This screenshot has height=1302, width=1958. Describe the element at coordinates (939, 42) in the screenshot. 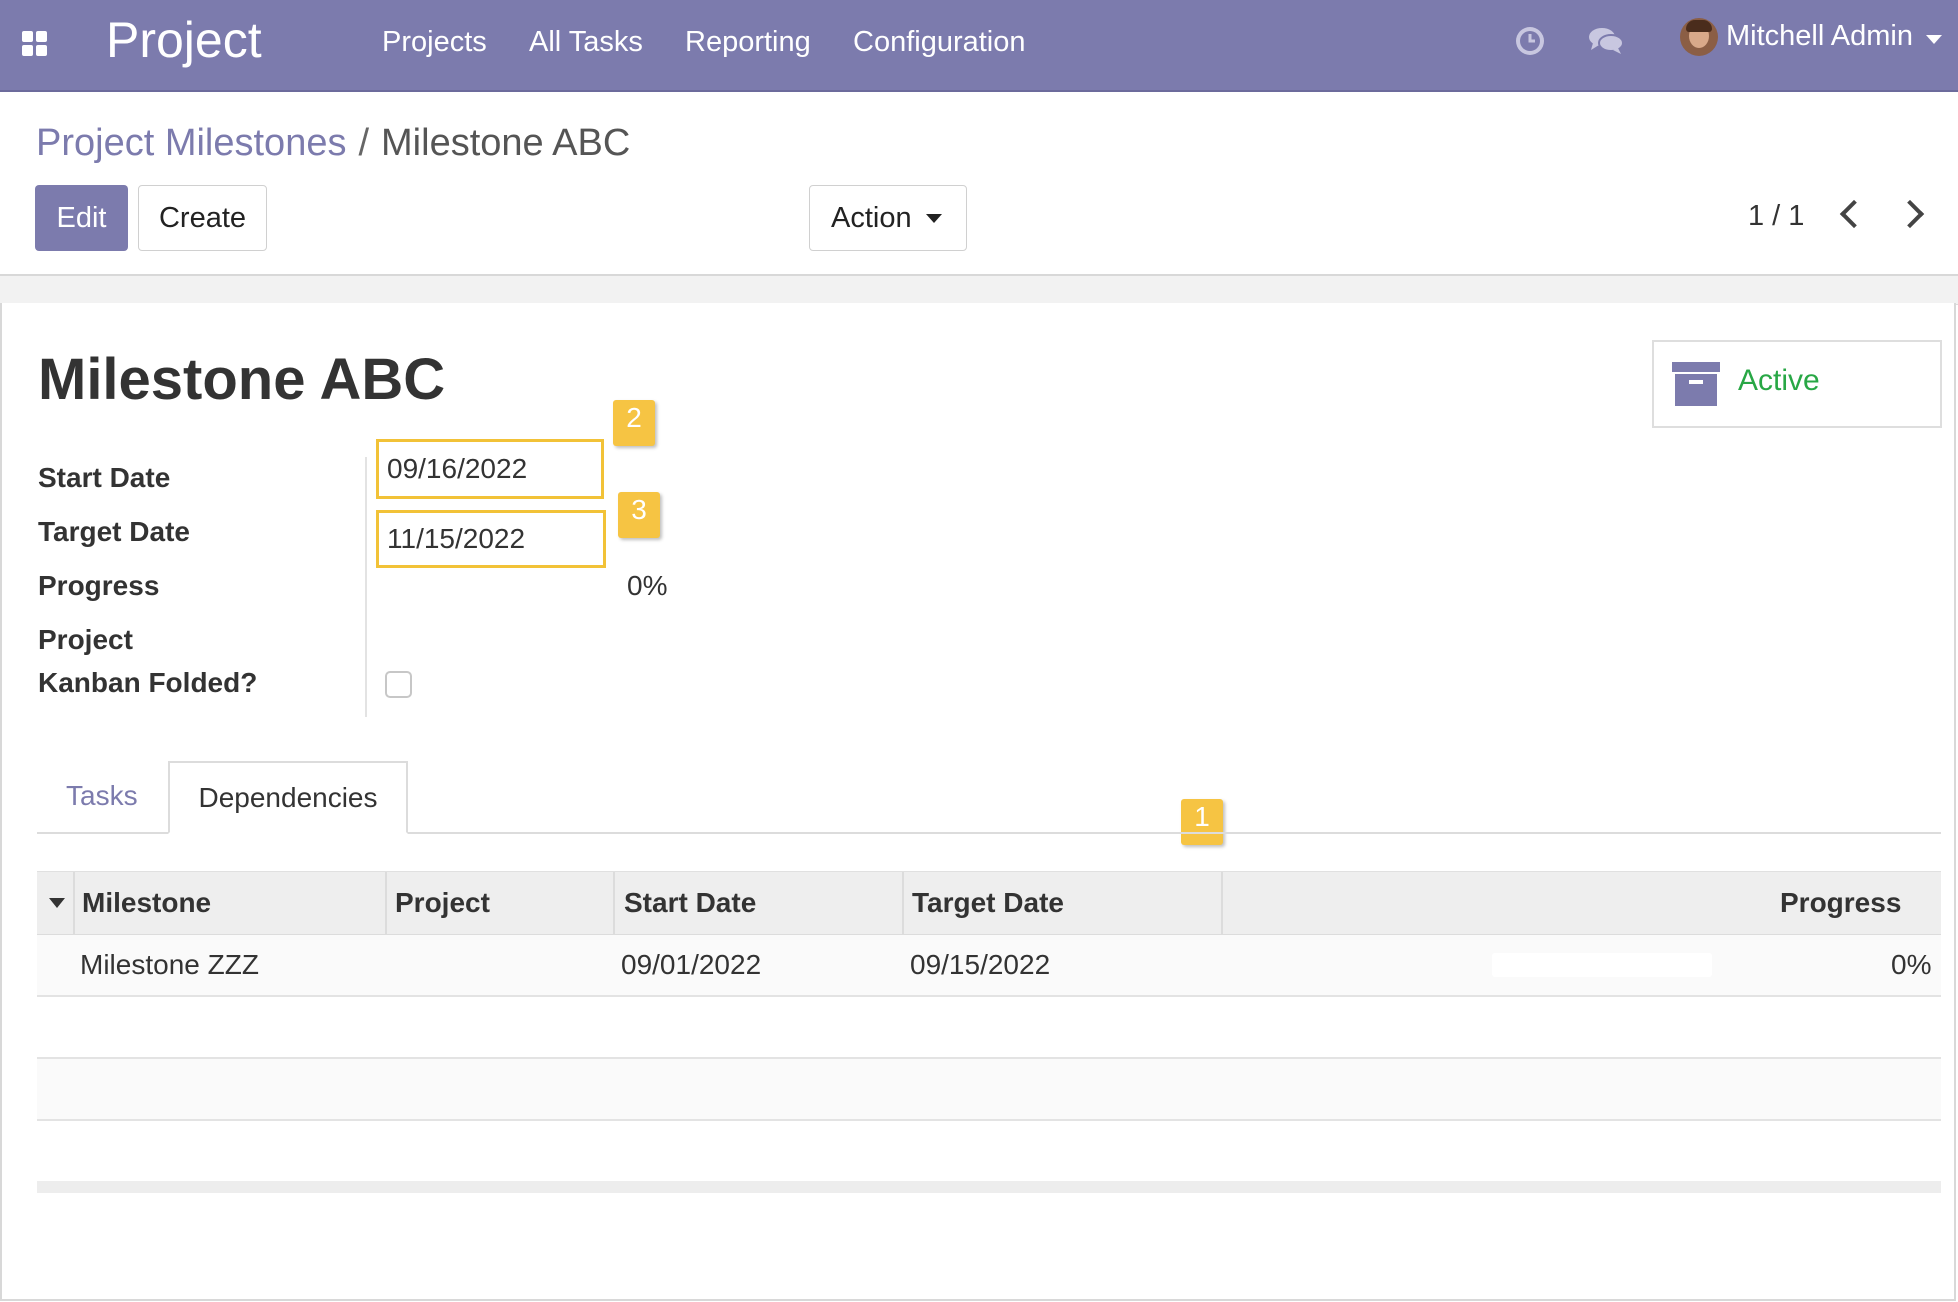

I see `menu-configuration: Configuration` at that location.